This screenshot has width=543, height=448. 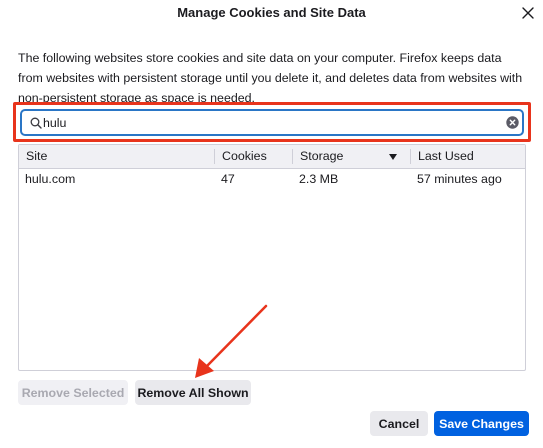 I want to click on table-row: hulu.com 47 2.3 MB 57 minutes ago, so click(x=272, y=179).